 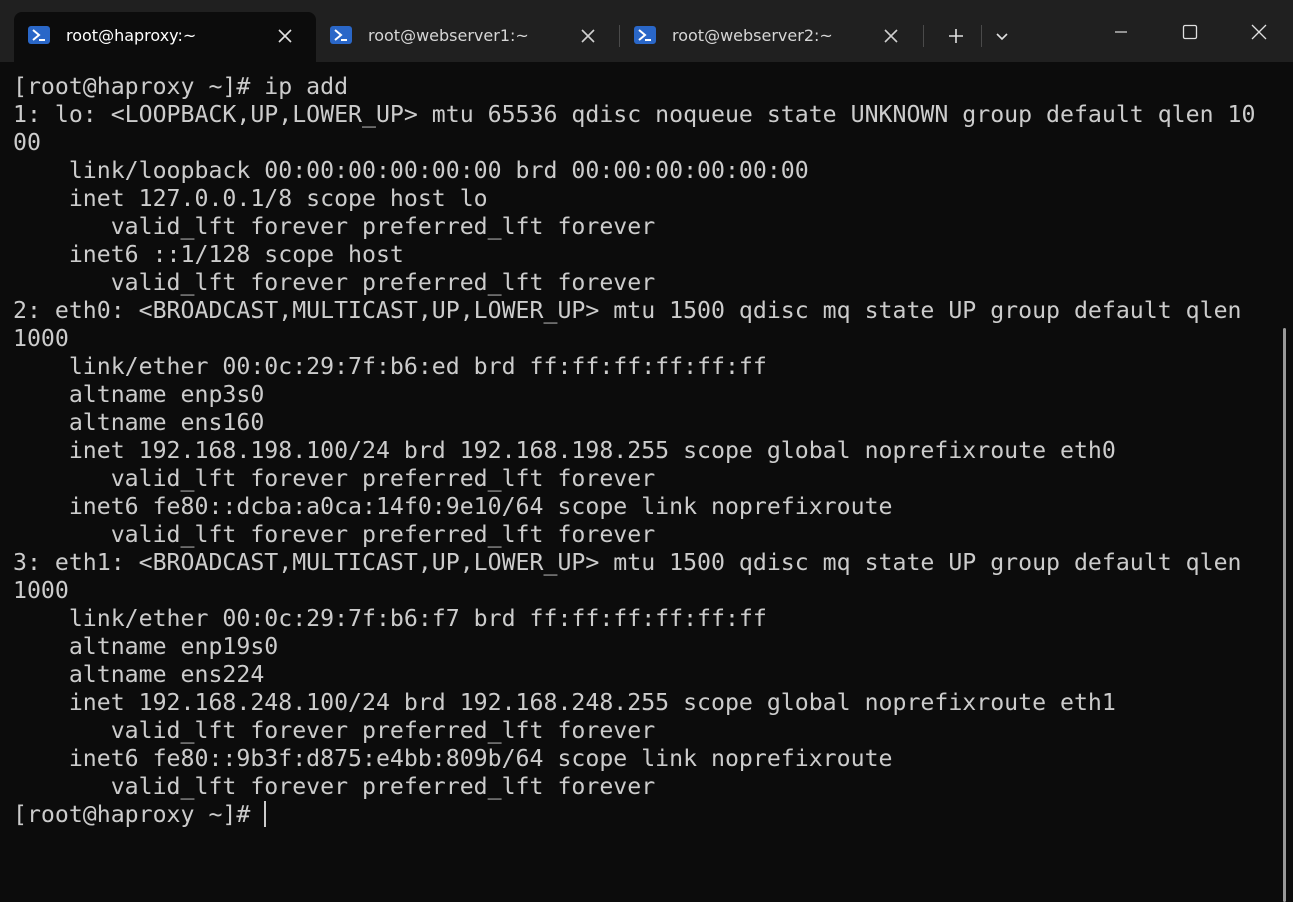 I want to click on terminal-line: inet6 ::1/128 scope host, so click(x=208, y=254).